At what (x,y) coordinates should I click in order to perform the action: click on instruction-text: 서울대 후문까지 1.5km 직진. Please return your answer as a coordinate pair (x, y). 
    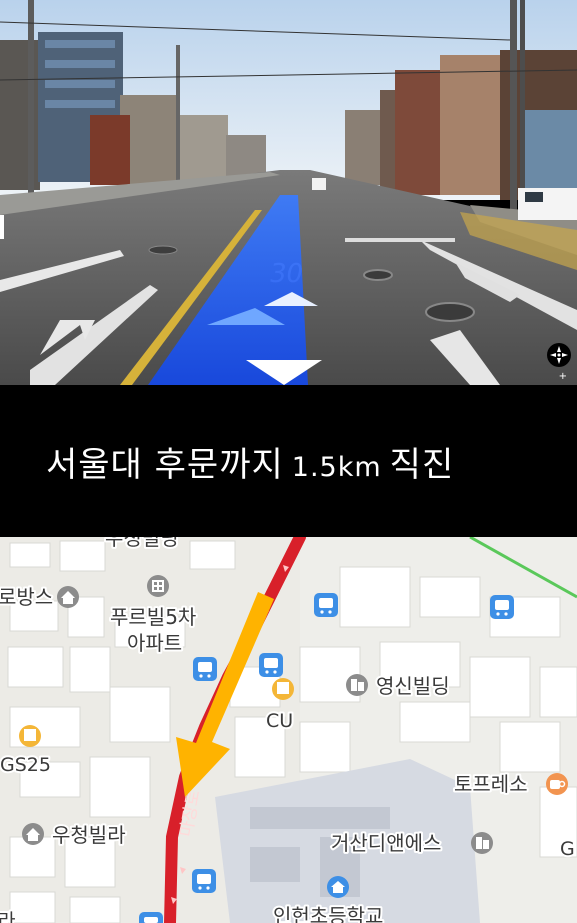
    Looking at the image, I should click on (250, 461).